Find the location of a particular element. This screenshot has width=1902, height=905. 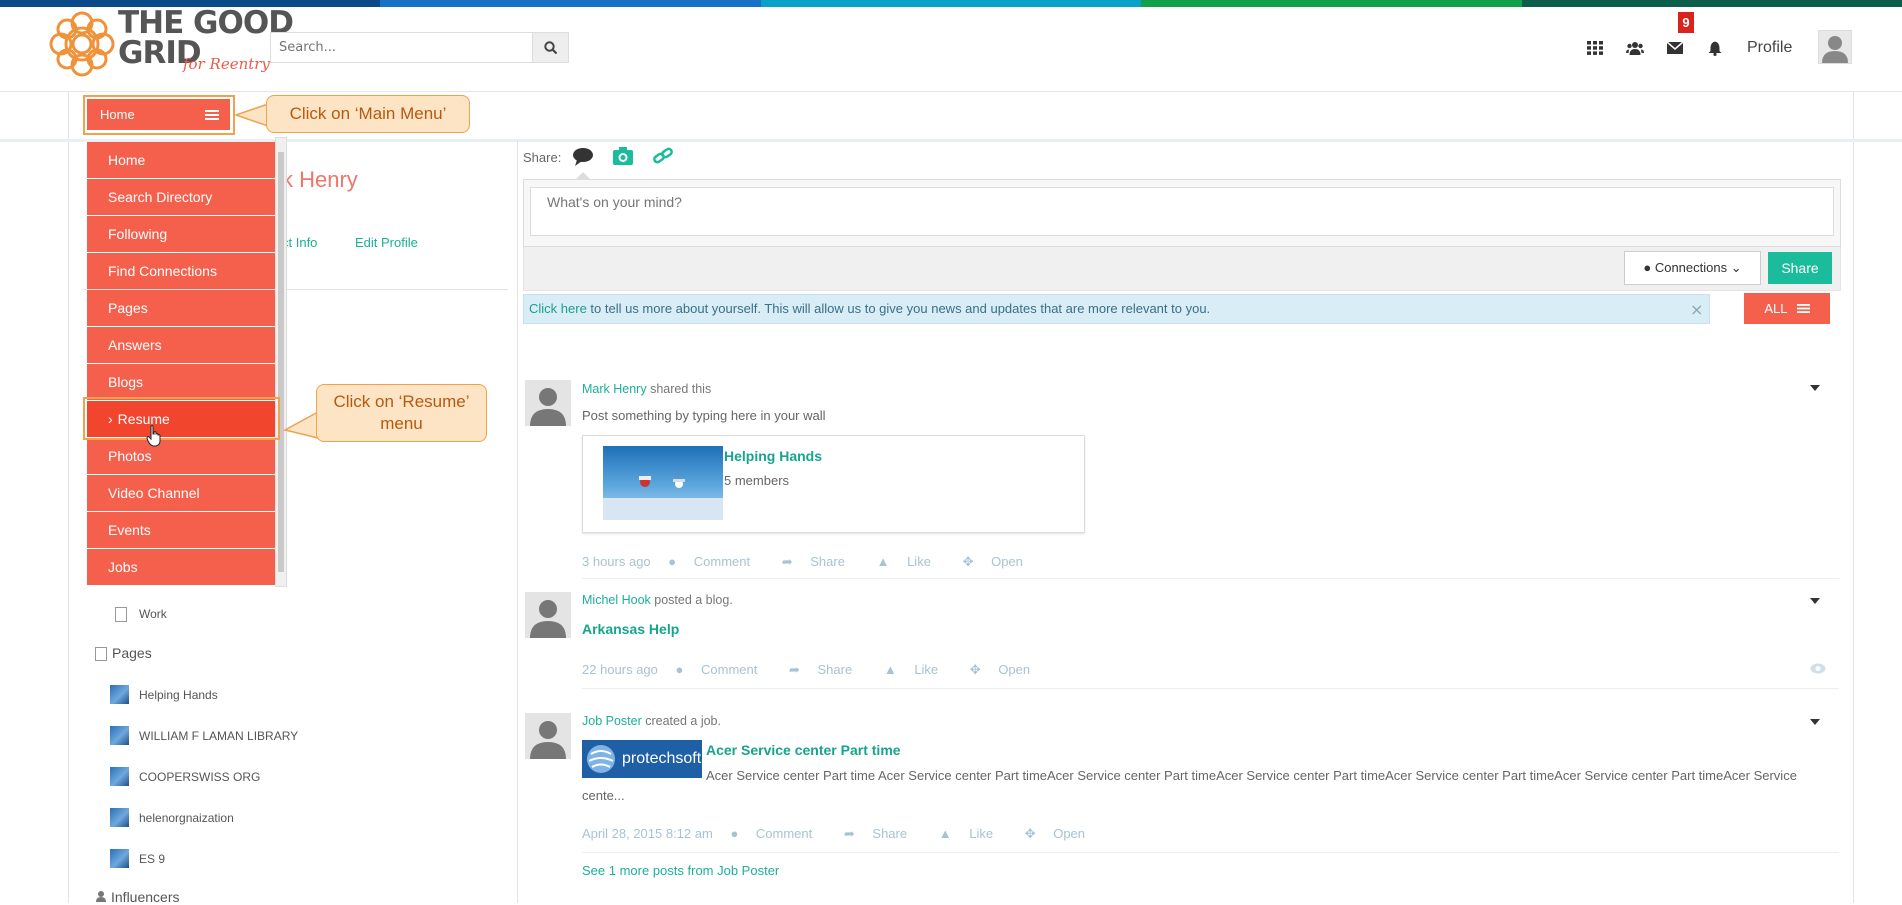

globe-icon: ● is located at coordinates (1647, 267).